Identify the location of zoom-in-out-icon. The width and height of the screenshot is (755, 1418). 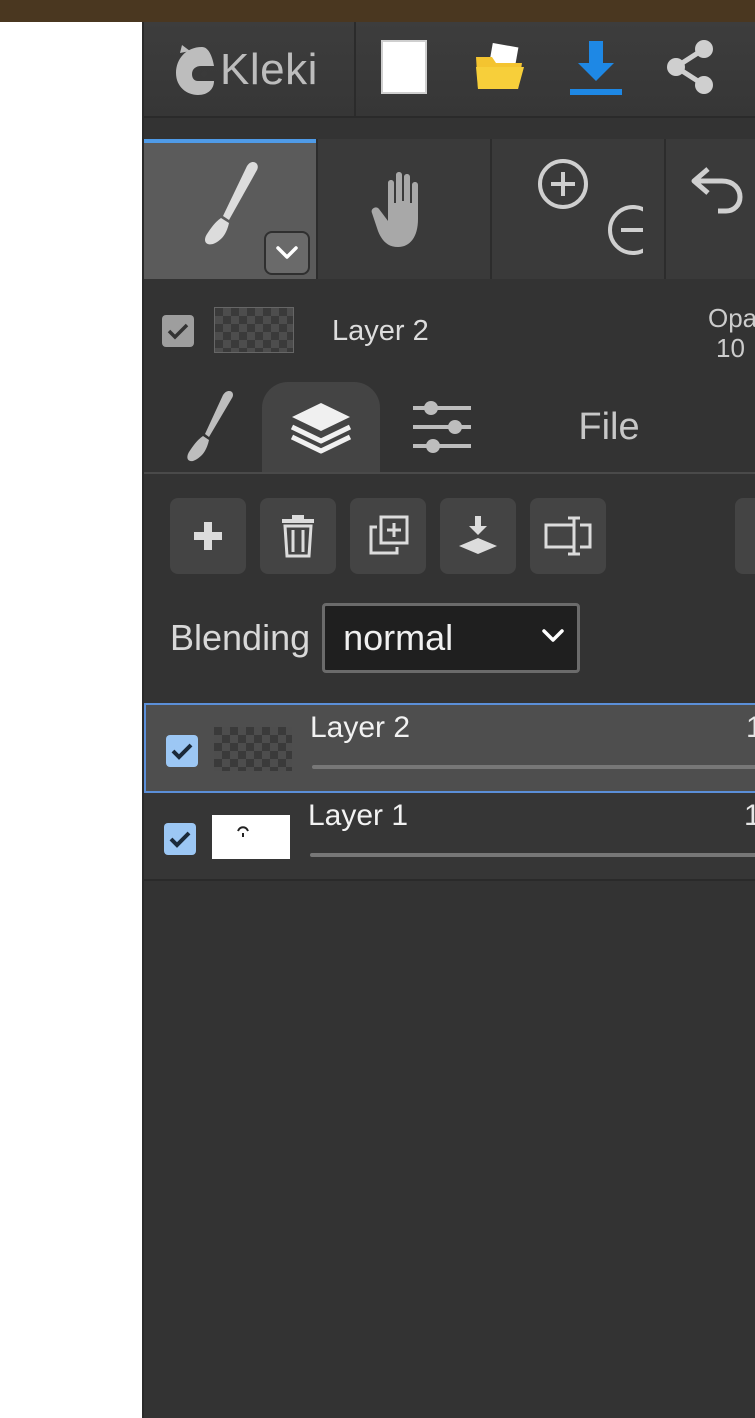
(590, 207).